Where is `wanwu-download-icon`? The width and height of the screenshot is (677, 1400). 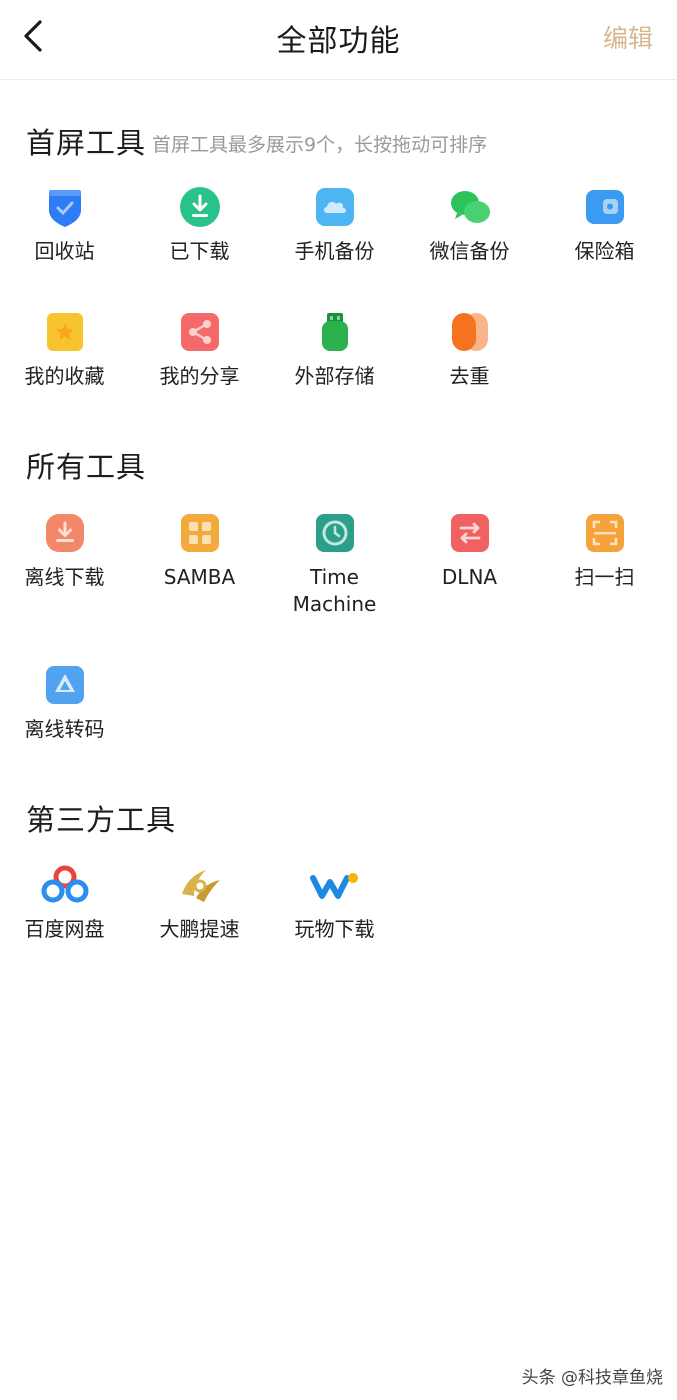
wanwu-download-icon is located at coordinates (335, 885).